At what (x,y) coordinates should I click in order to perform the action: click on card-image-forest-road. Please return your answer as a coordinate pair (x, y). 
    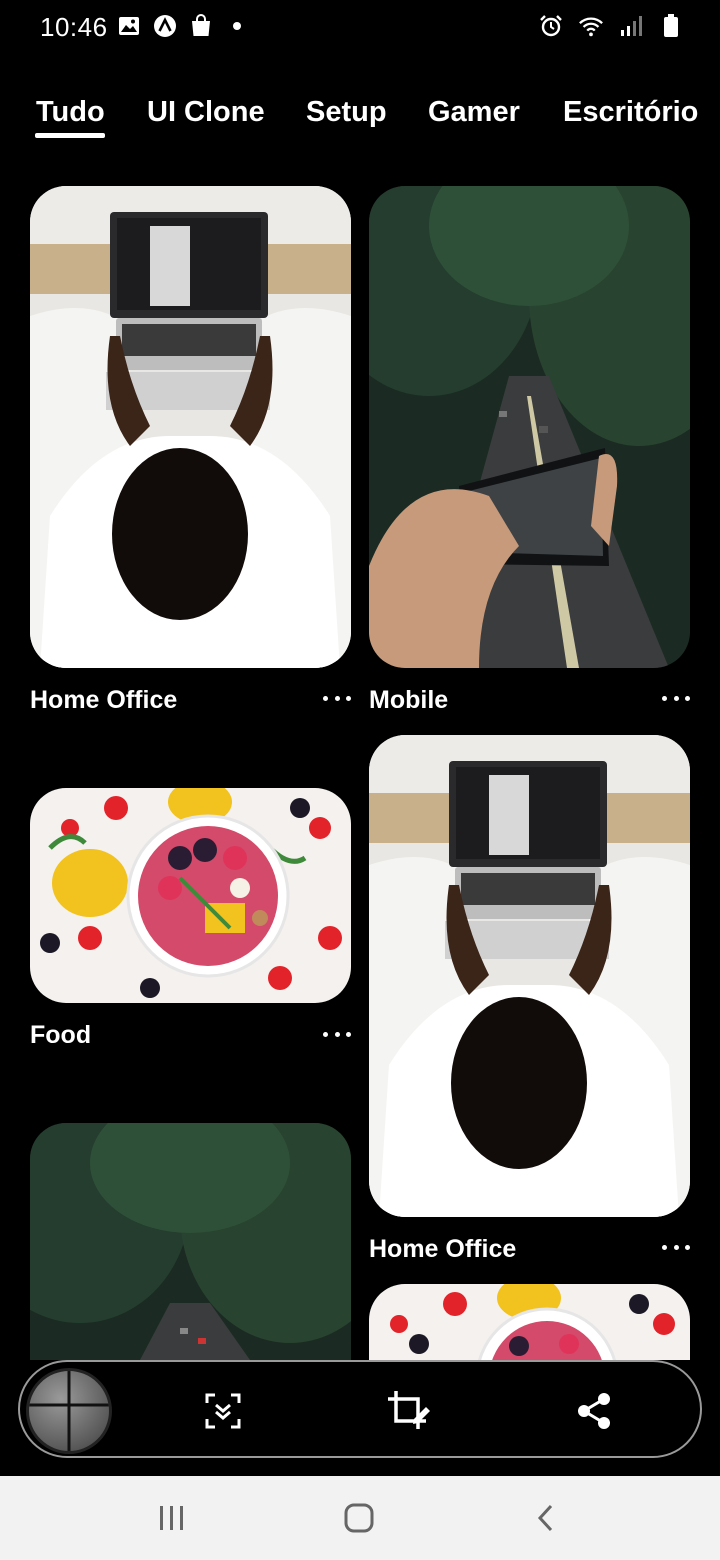
    Looking at the image, I should click on (190, 1241).